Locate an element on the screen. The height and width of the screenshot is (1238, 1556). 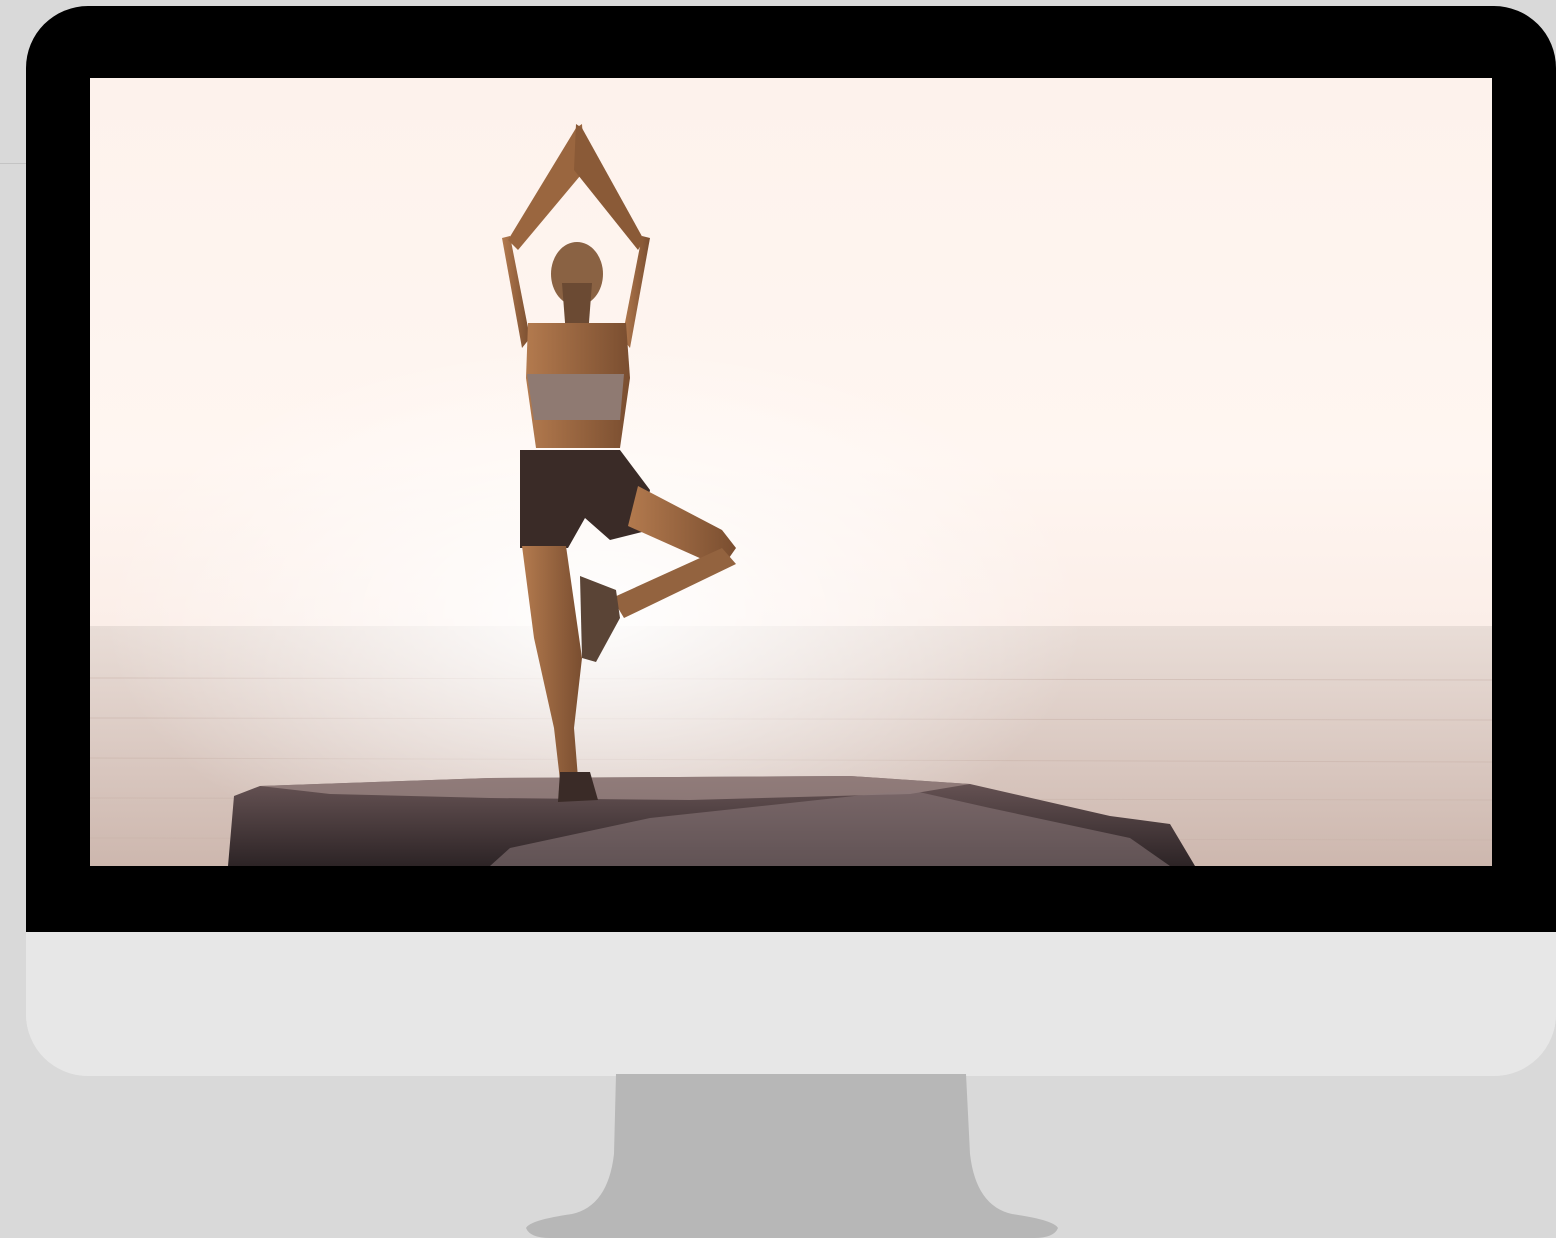
monitor-chin is located at coordinates (791, 1004).